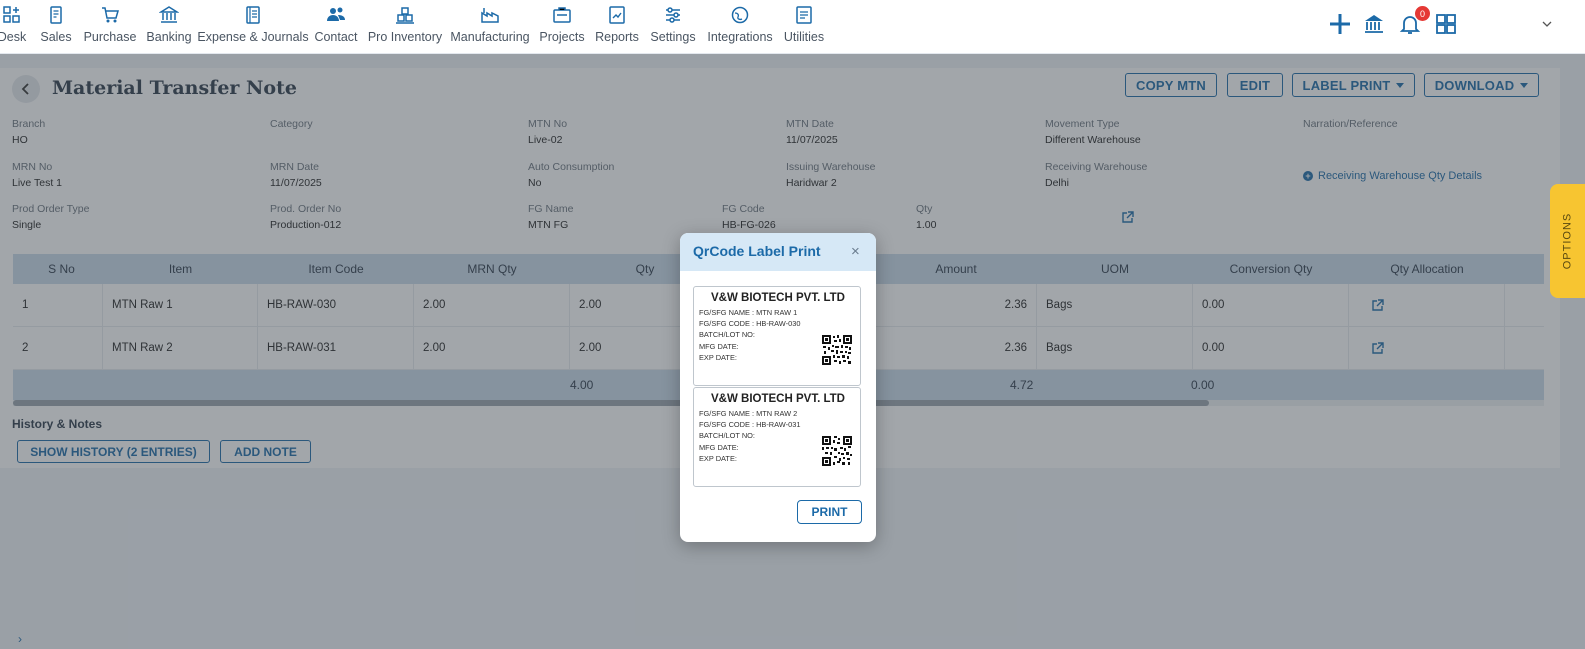  Describe the element at coordinates (253, 15) in the screenshot. I see `journal-icon` at that location.